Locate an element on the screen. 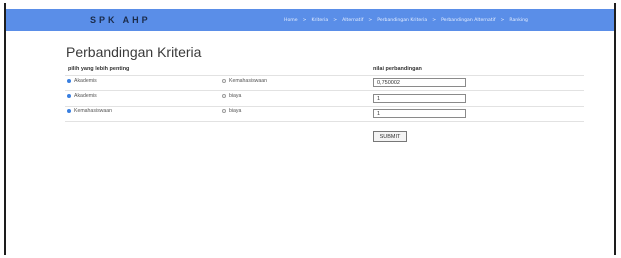  comparison-value-input-row3: 1 is located at coordinates (419, 113).